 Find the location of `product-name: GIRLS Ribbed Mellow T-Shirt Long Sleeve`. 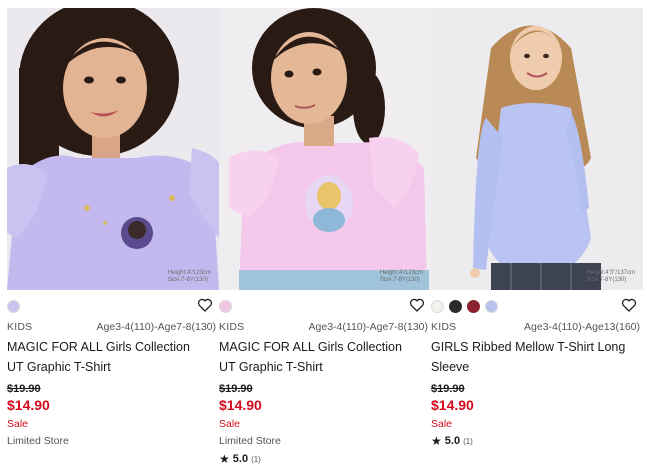

product-name: GIRLS Ribbed Mellow T-Shirt Long Sleeve is located at coordinates (533, 357).